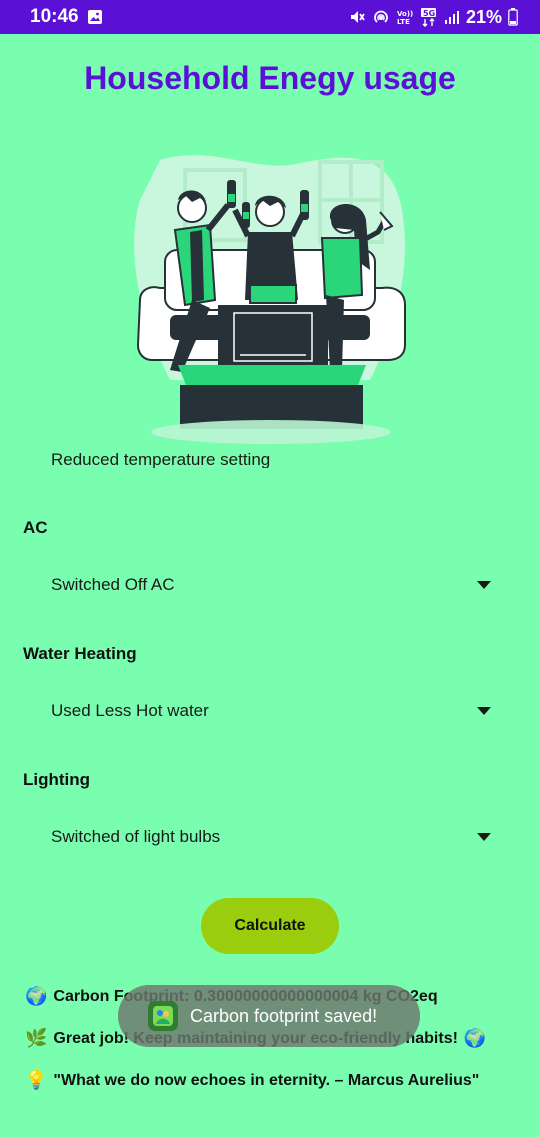 The height and width of the screenshot is (1137, 540). What do you see at coordinates (483, 16) in the screenshot?
I see `battery-percent: 21%` at bounding box center [483, 16].